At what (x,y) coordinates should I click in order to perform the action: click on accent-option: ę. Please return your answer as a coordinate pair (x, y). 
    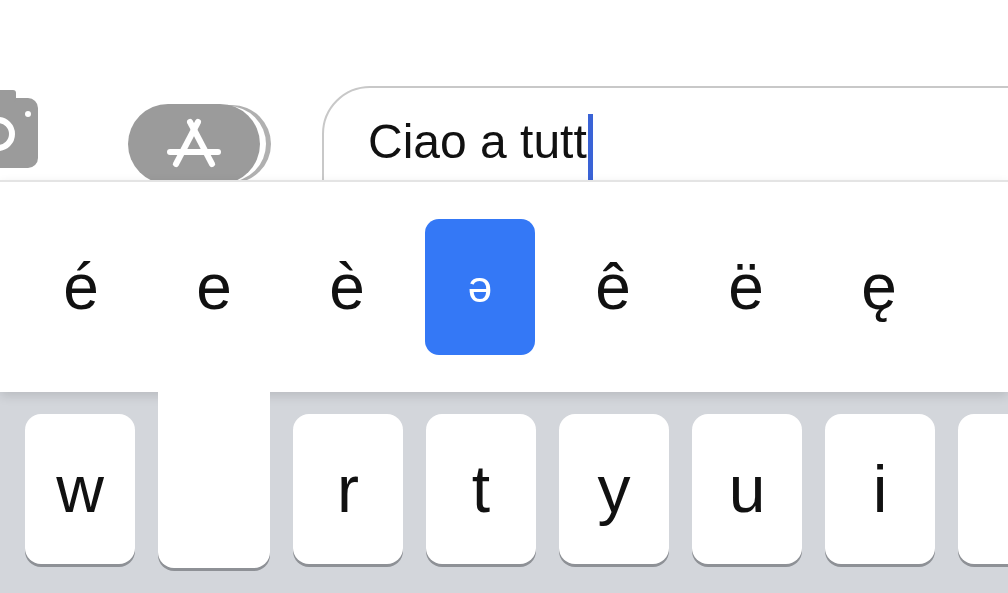
    Looking at the image, I should click on (879, 287).